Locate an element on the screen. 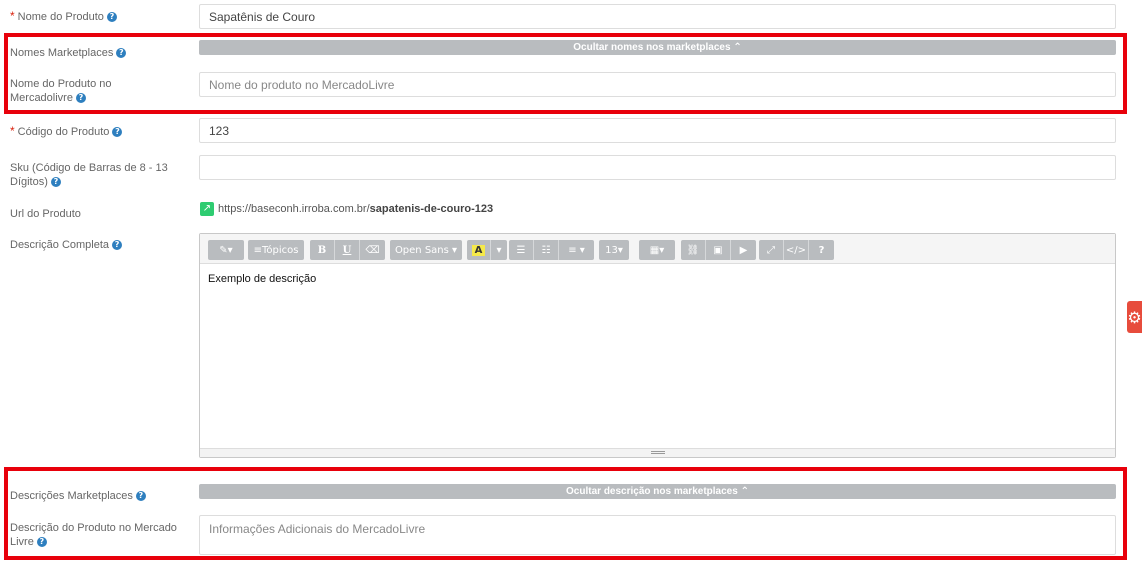  font-color-icon: A is located at coordinates (478, 250).